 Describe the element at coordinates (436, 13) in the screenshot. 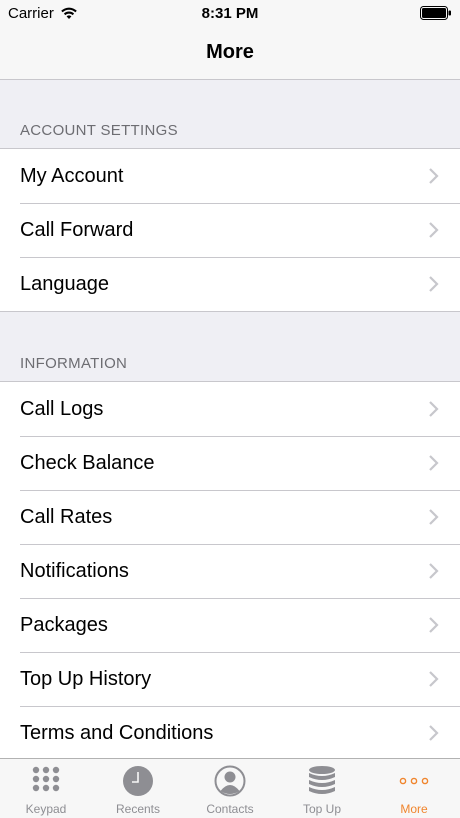

I see `battery-icon` at that location.